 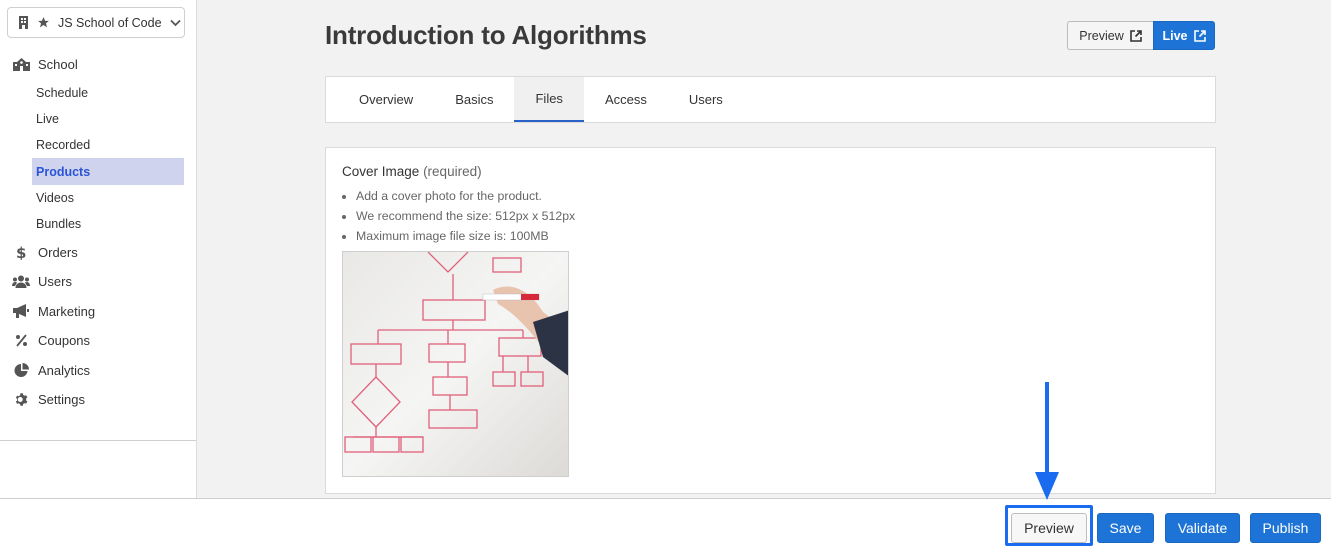 I want to click on users-icon, so click(x=21, y=282).